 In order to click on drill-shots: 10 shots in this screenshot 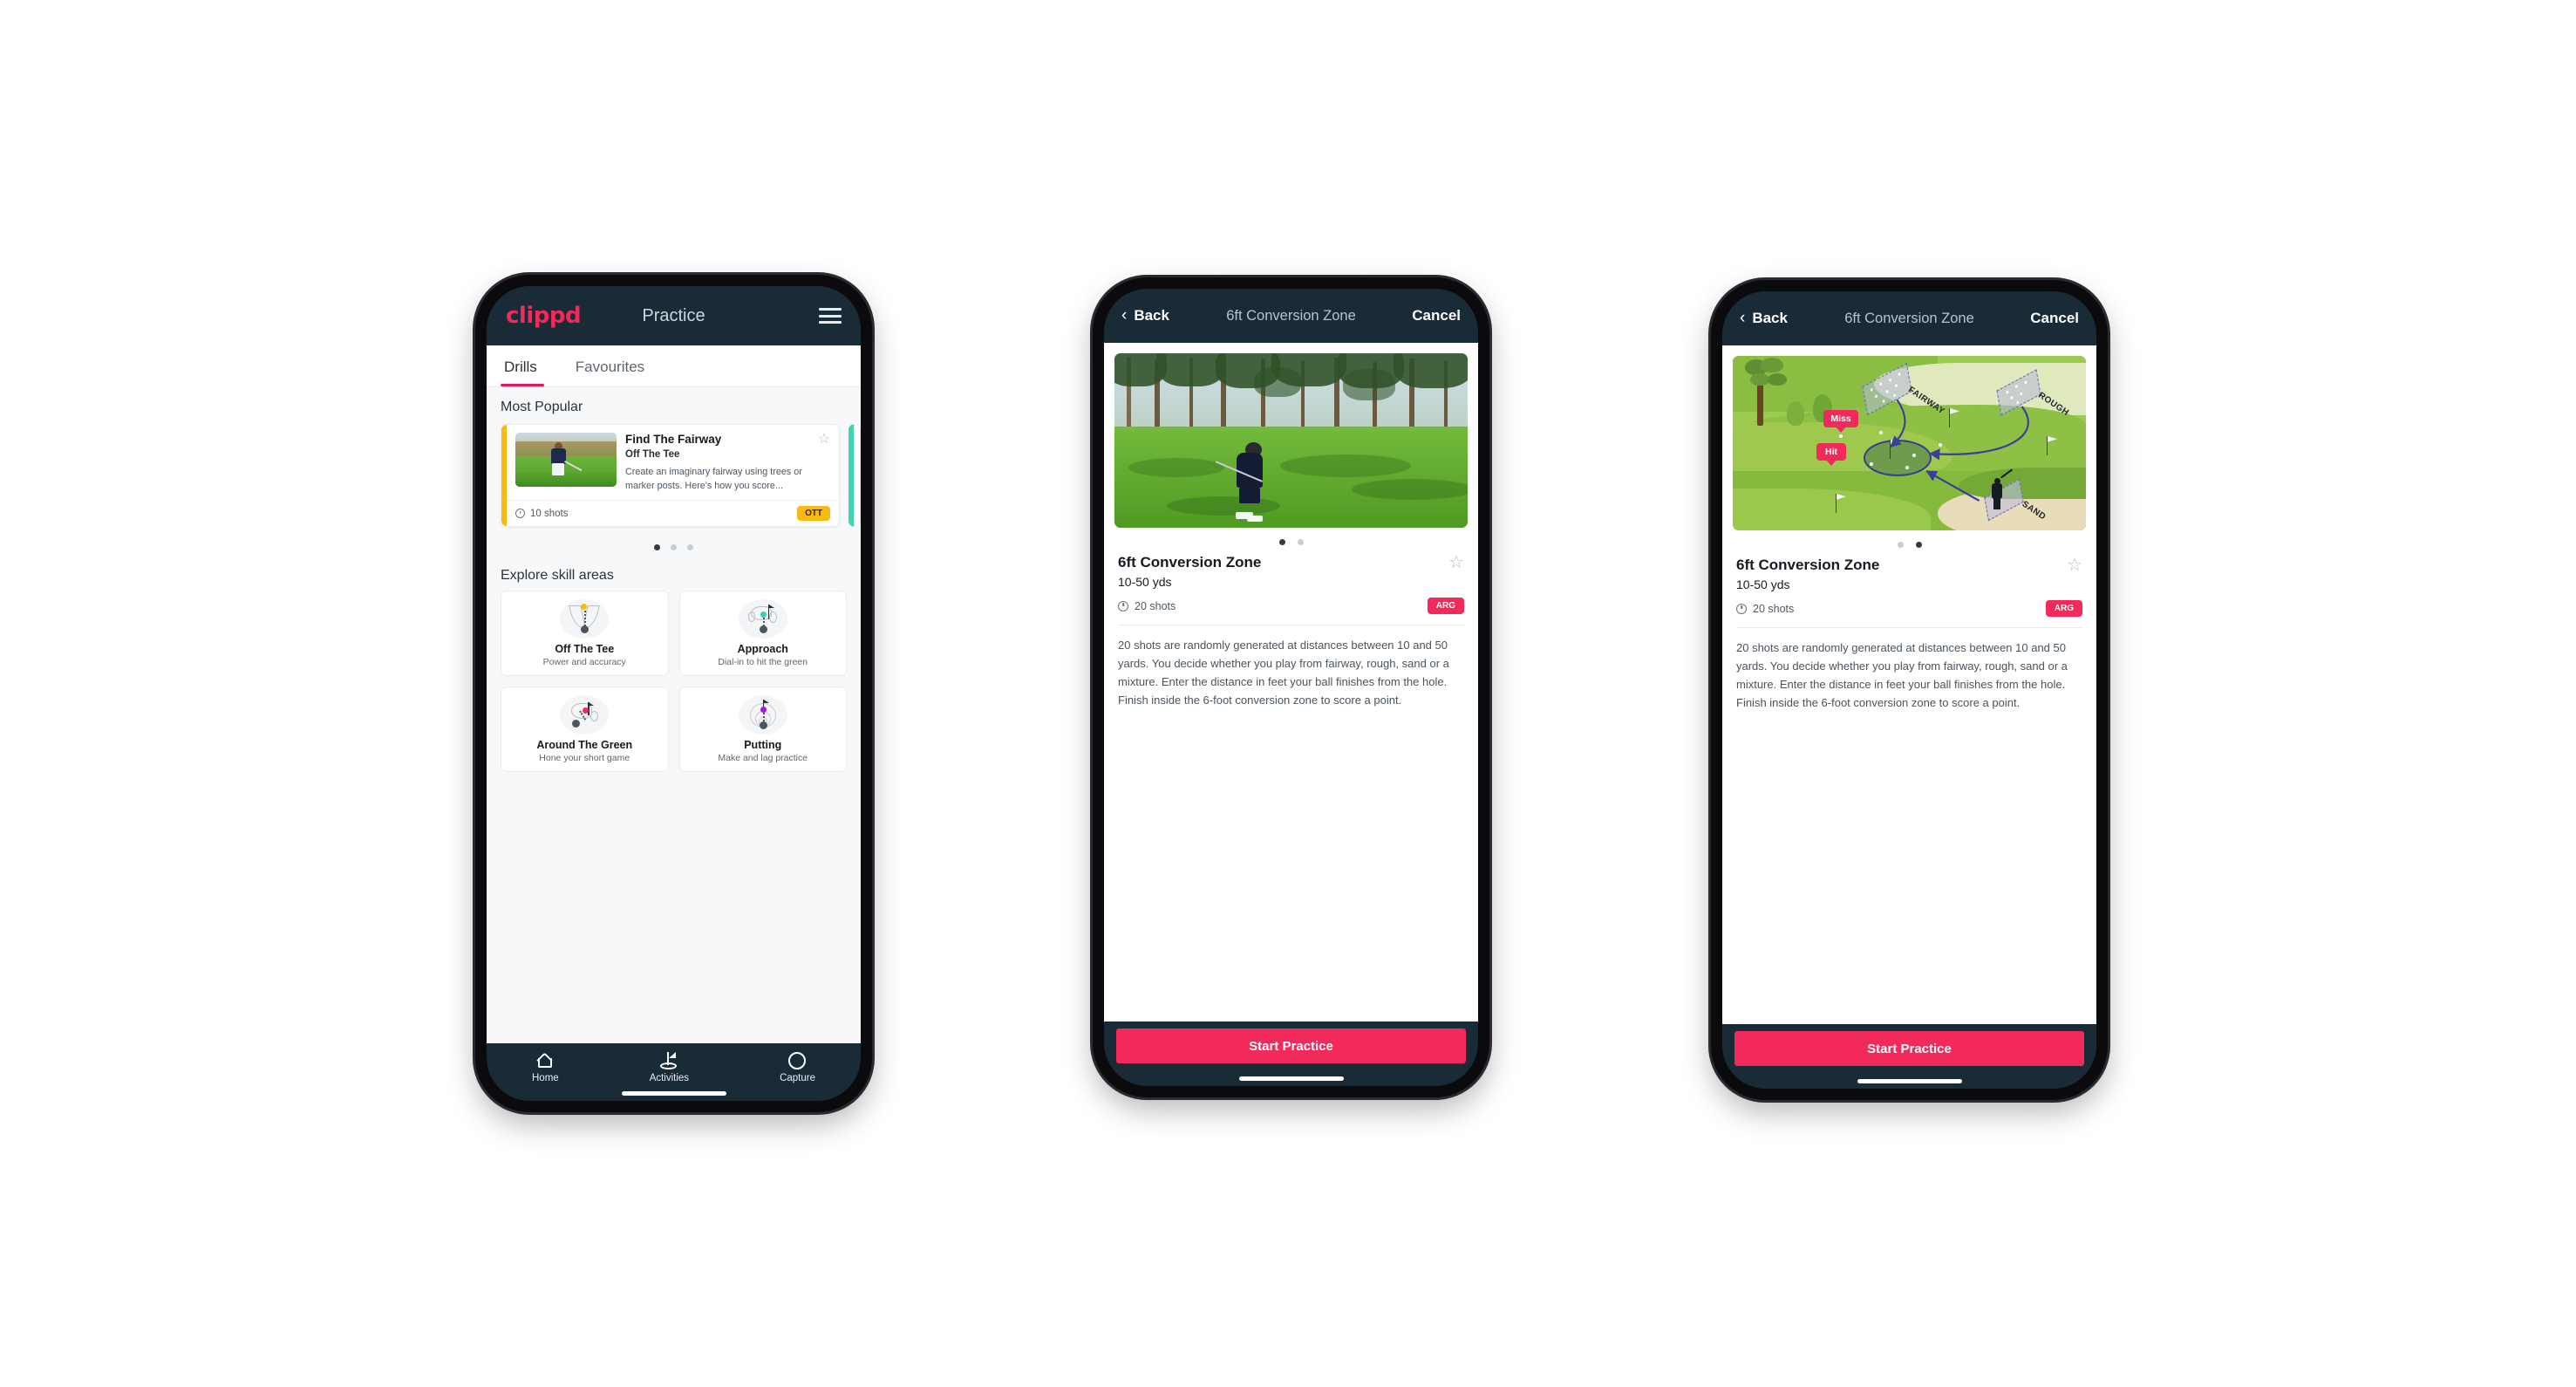, I will do `click(542, 514)`.